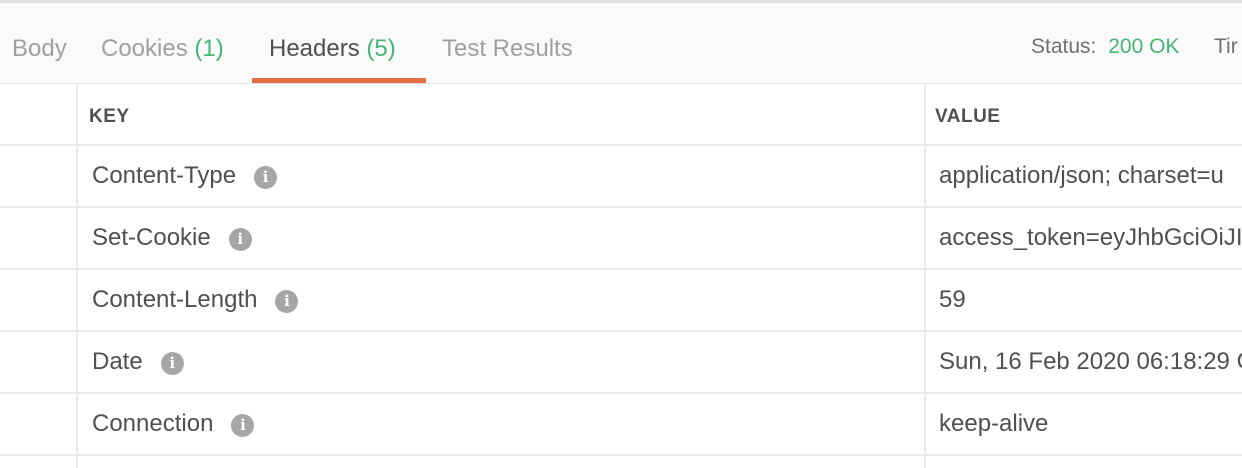 The image size is (1242, 468). Describe the element at coordinates (381, 48) in the screenshot. I see `tab-headers-count: (5)` at that location.